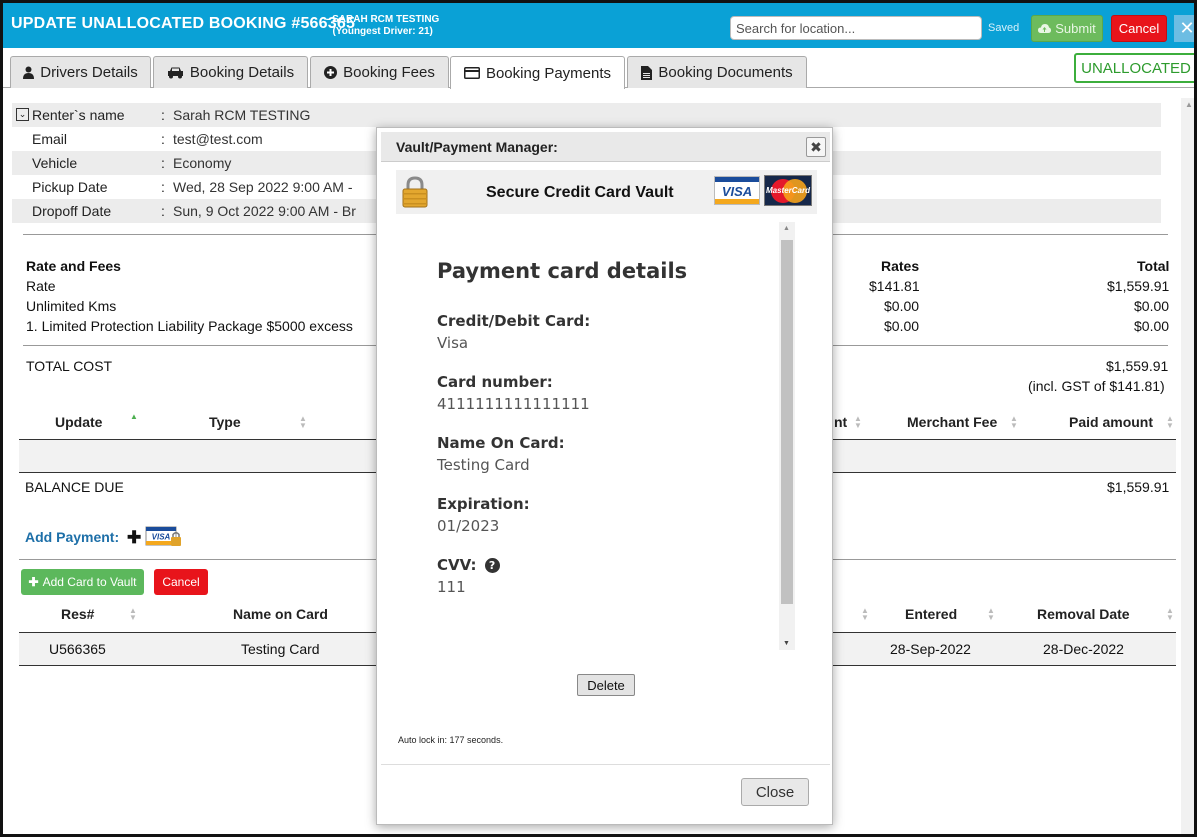 The width and height of the screenshot is (1197, 837). Describe the element at coordinates (82, 582) in the screenshot. I see `add-card-to-vault-button: ✚ Add Card to Vault` at that location.